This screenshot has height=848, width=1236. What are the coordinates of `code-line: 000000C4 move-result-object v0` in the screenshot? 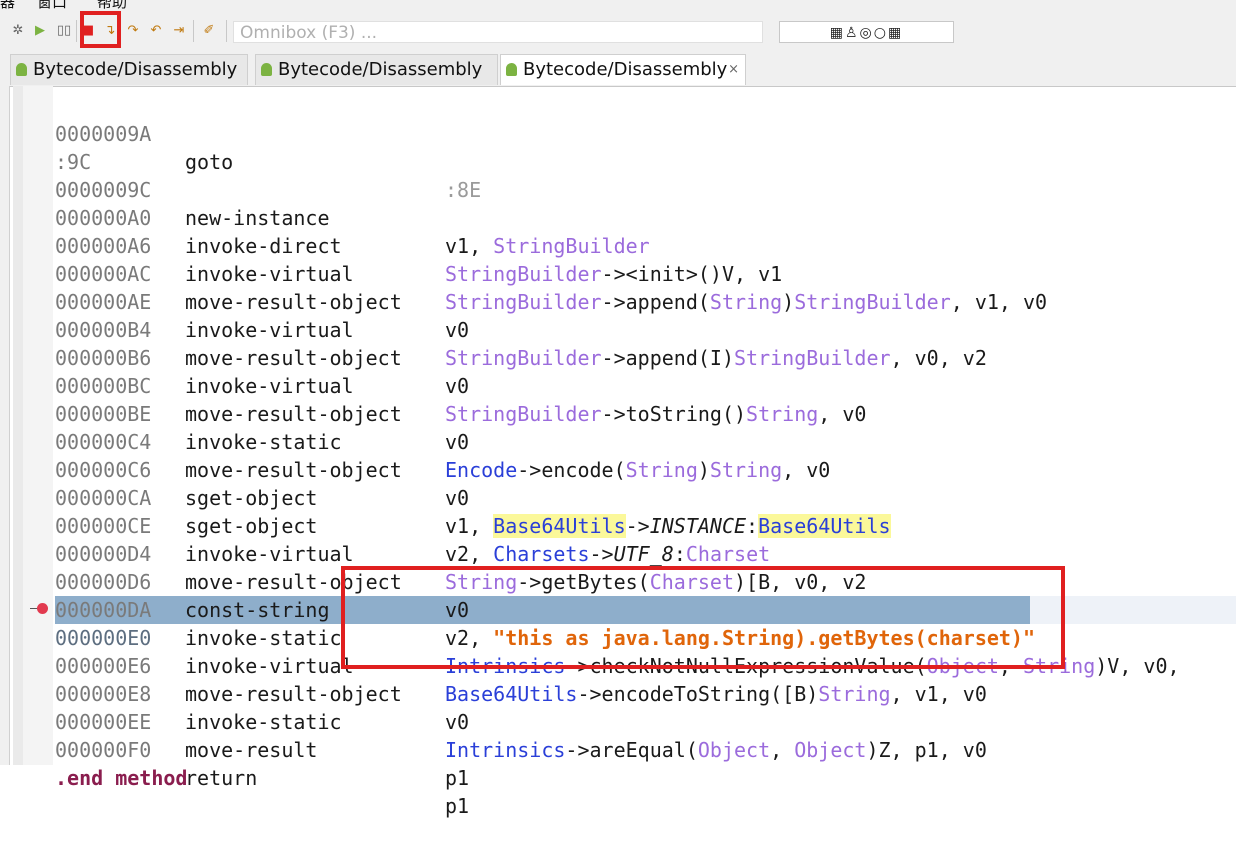 It's located at (618, 455).